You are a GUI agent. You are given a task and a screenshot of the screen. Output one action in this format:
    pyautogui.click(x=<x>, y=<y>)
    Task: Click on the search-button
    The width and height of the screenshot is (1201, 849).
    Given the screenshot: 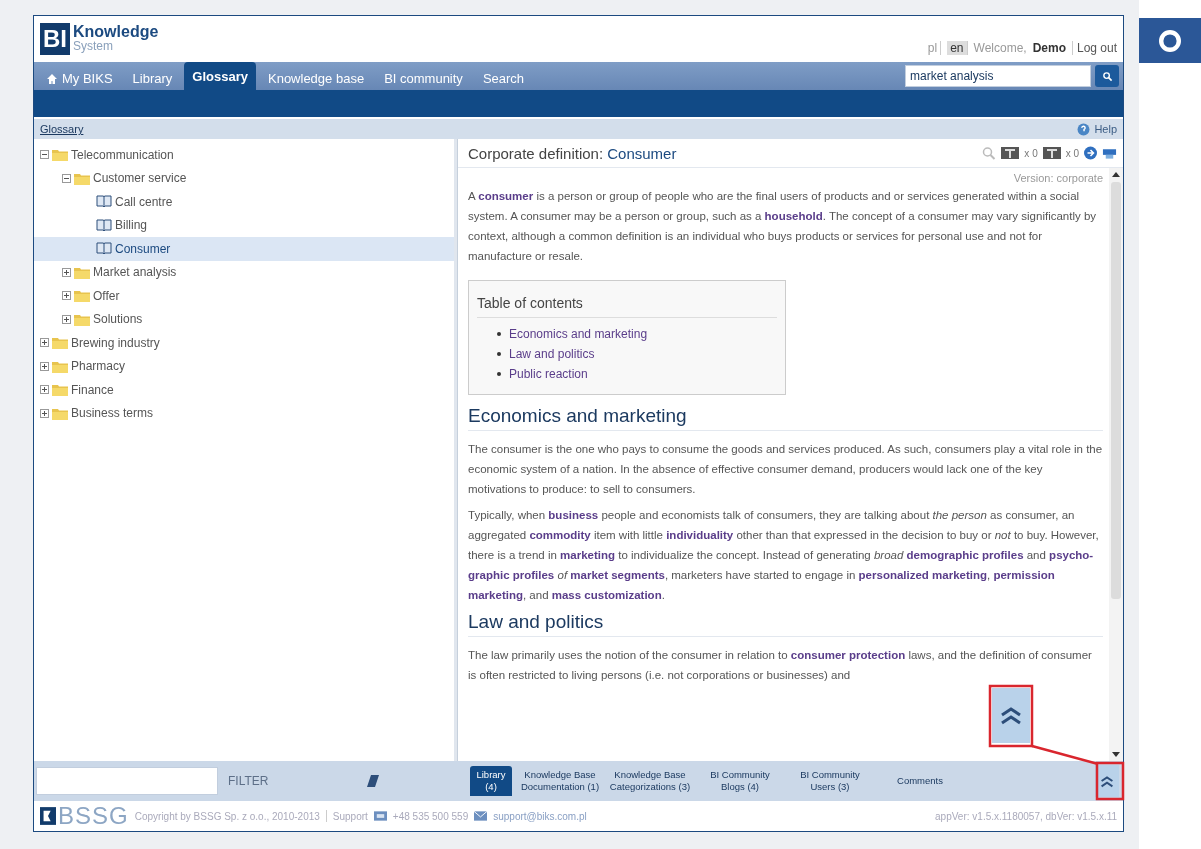 What is the action you would take?
    pyautogui.click(x=1107, y=76)
    